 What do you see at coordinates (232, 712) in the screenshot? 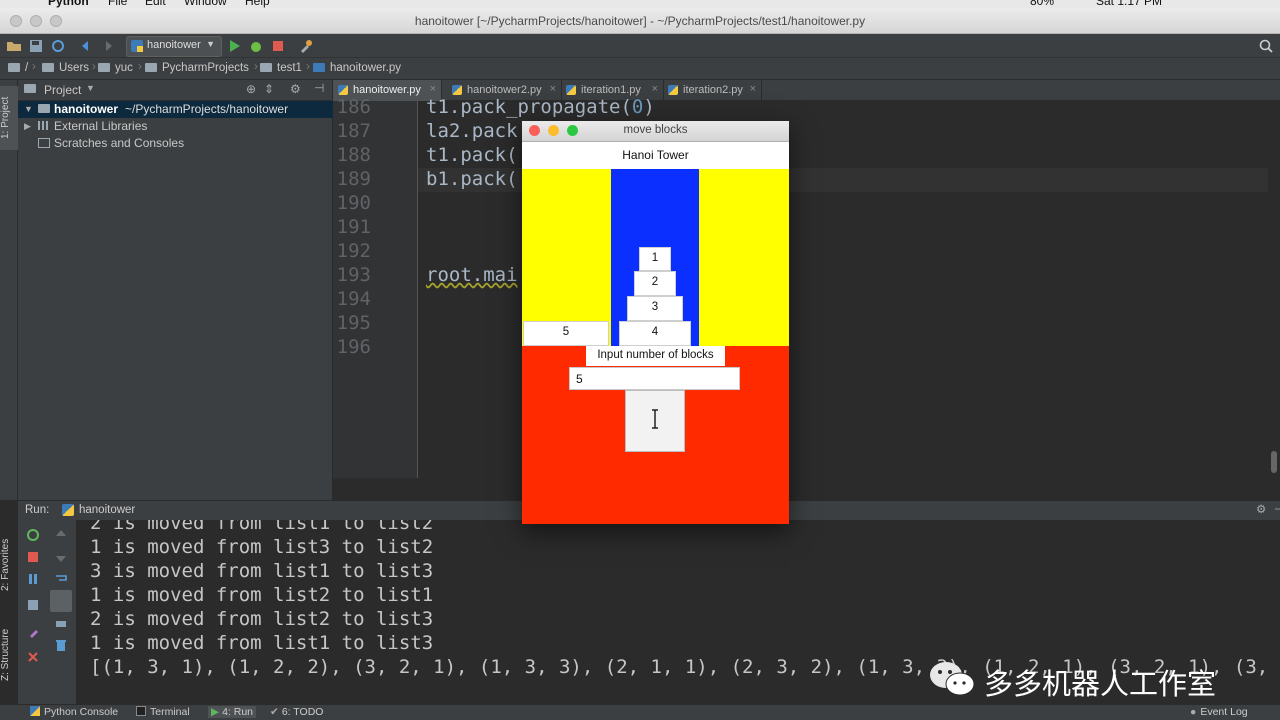
I see `run-tab: ▶ 4: Run` at bounding box center [232, 712].